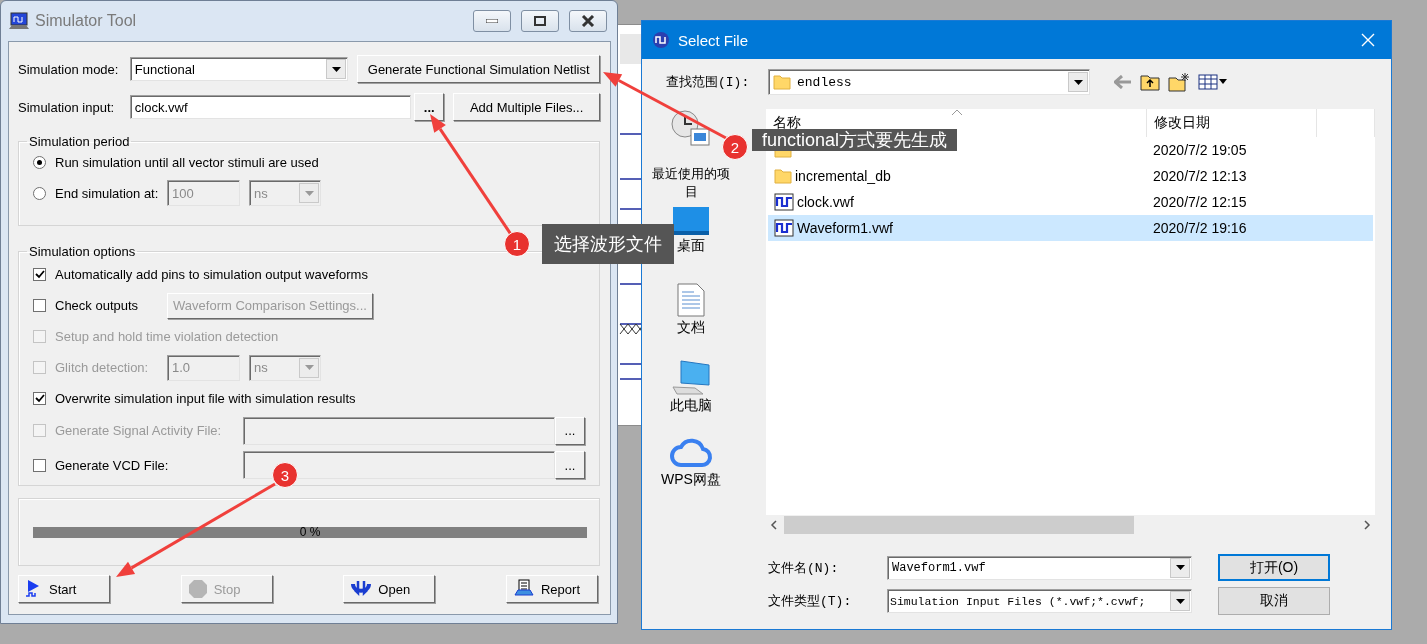 Image resolution: width=1427 pixels, height=644 pixels. What do you see at coordinates (1070, 176) in the screenshot?
I see `file-row: incremental_db 2020/7/2 12:13` at bounding box center [1070, 176].